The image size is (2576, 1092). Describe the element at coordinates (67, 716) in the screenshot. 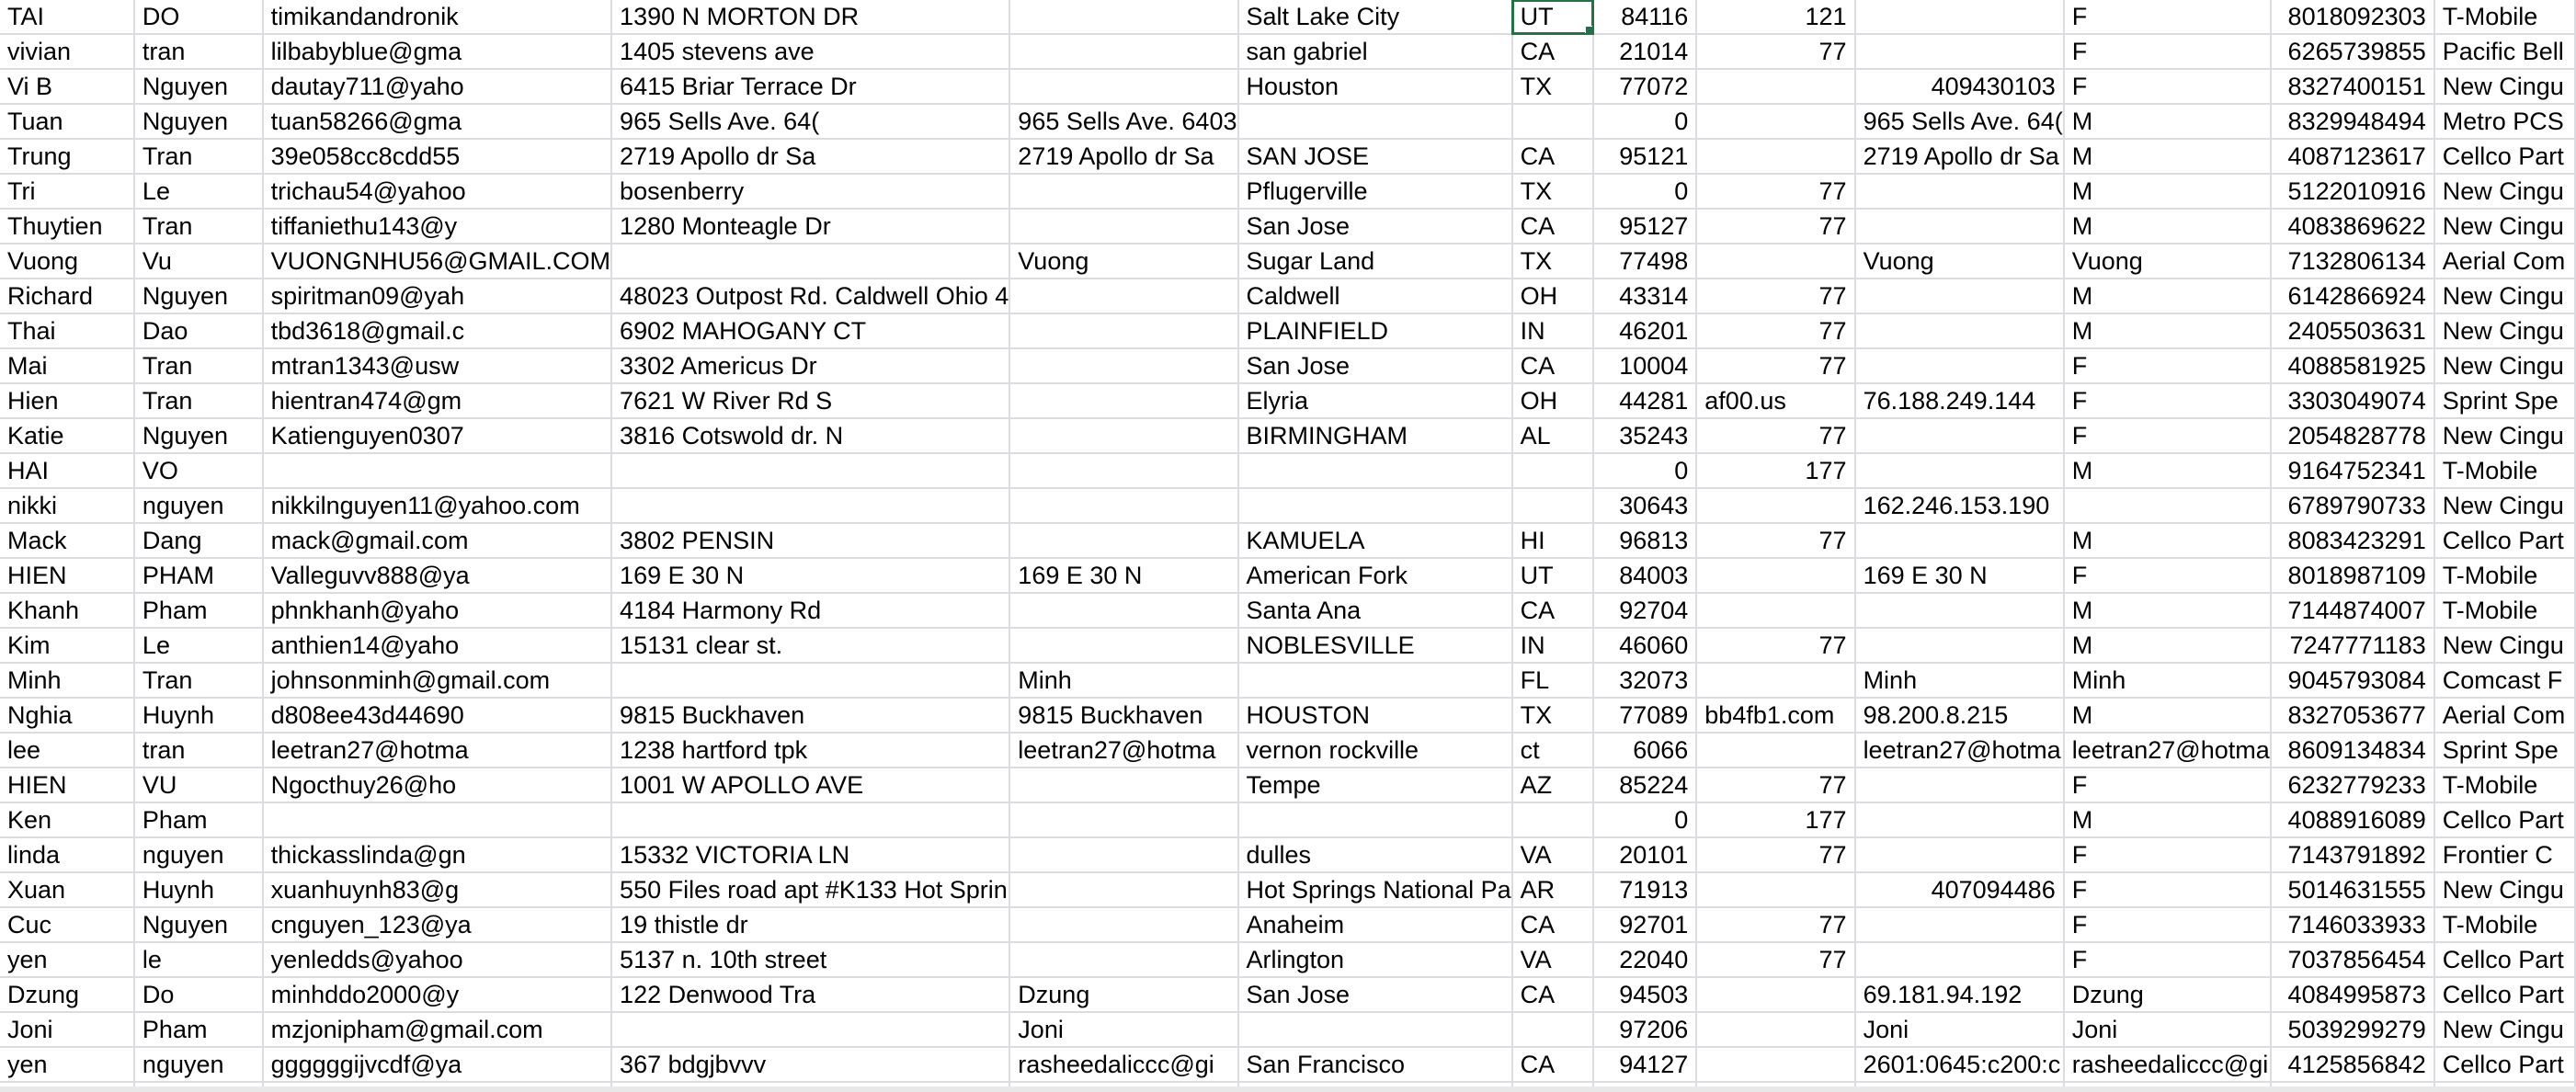

I see `table-cell: Nghia` at that location.